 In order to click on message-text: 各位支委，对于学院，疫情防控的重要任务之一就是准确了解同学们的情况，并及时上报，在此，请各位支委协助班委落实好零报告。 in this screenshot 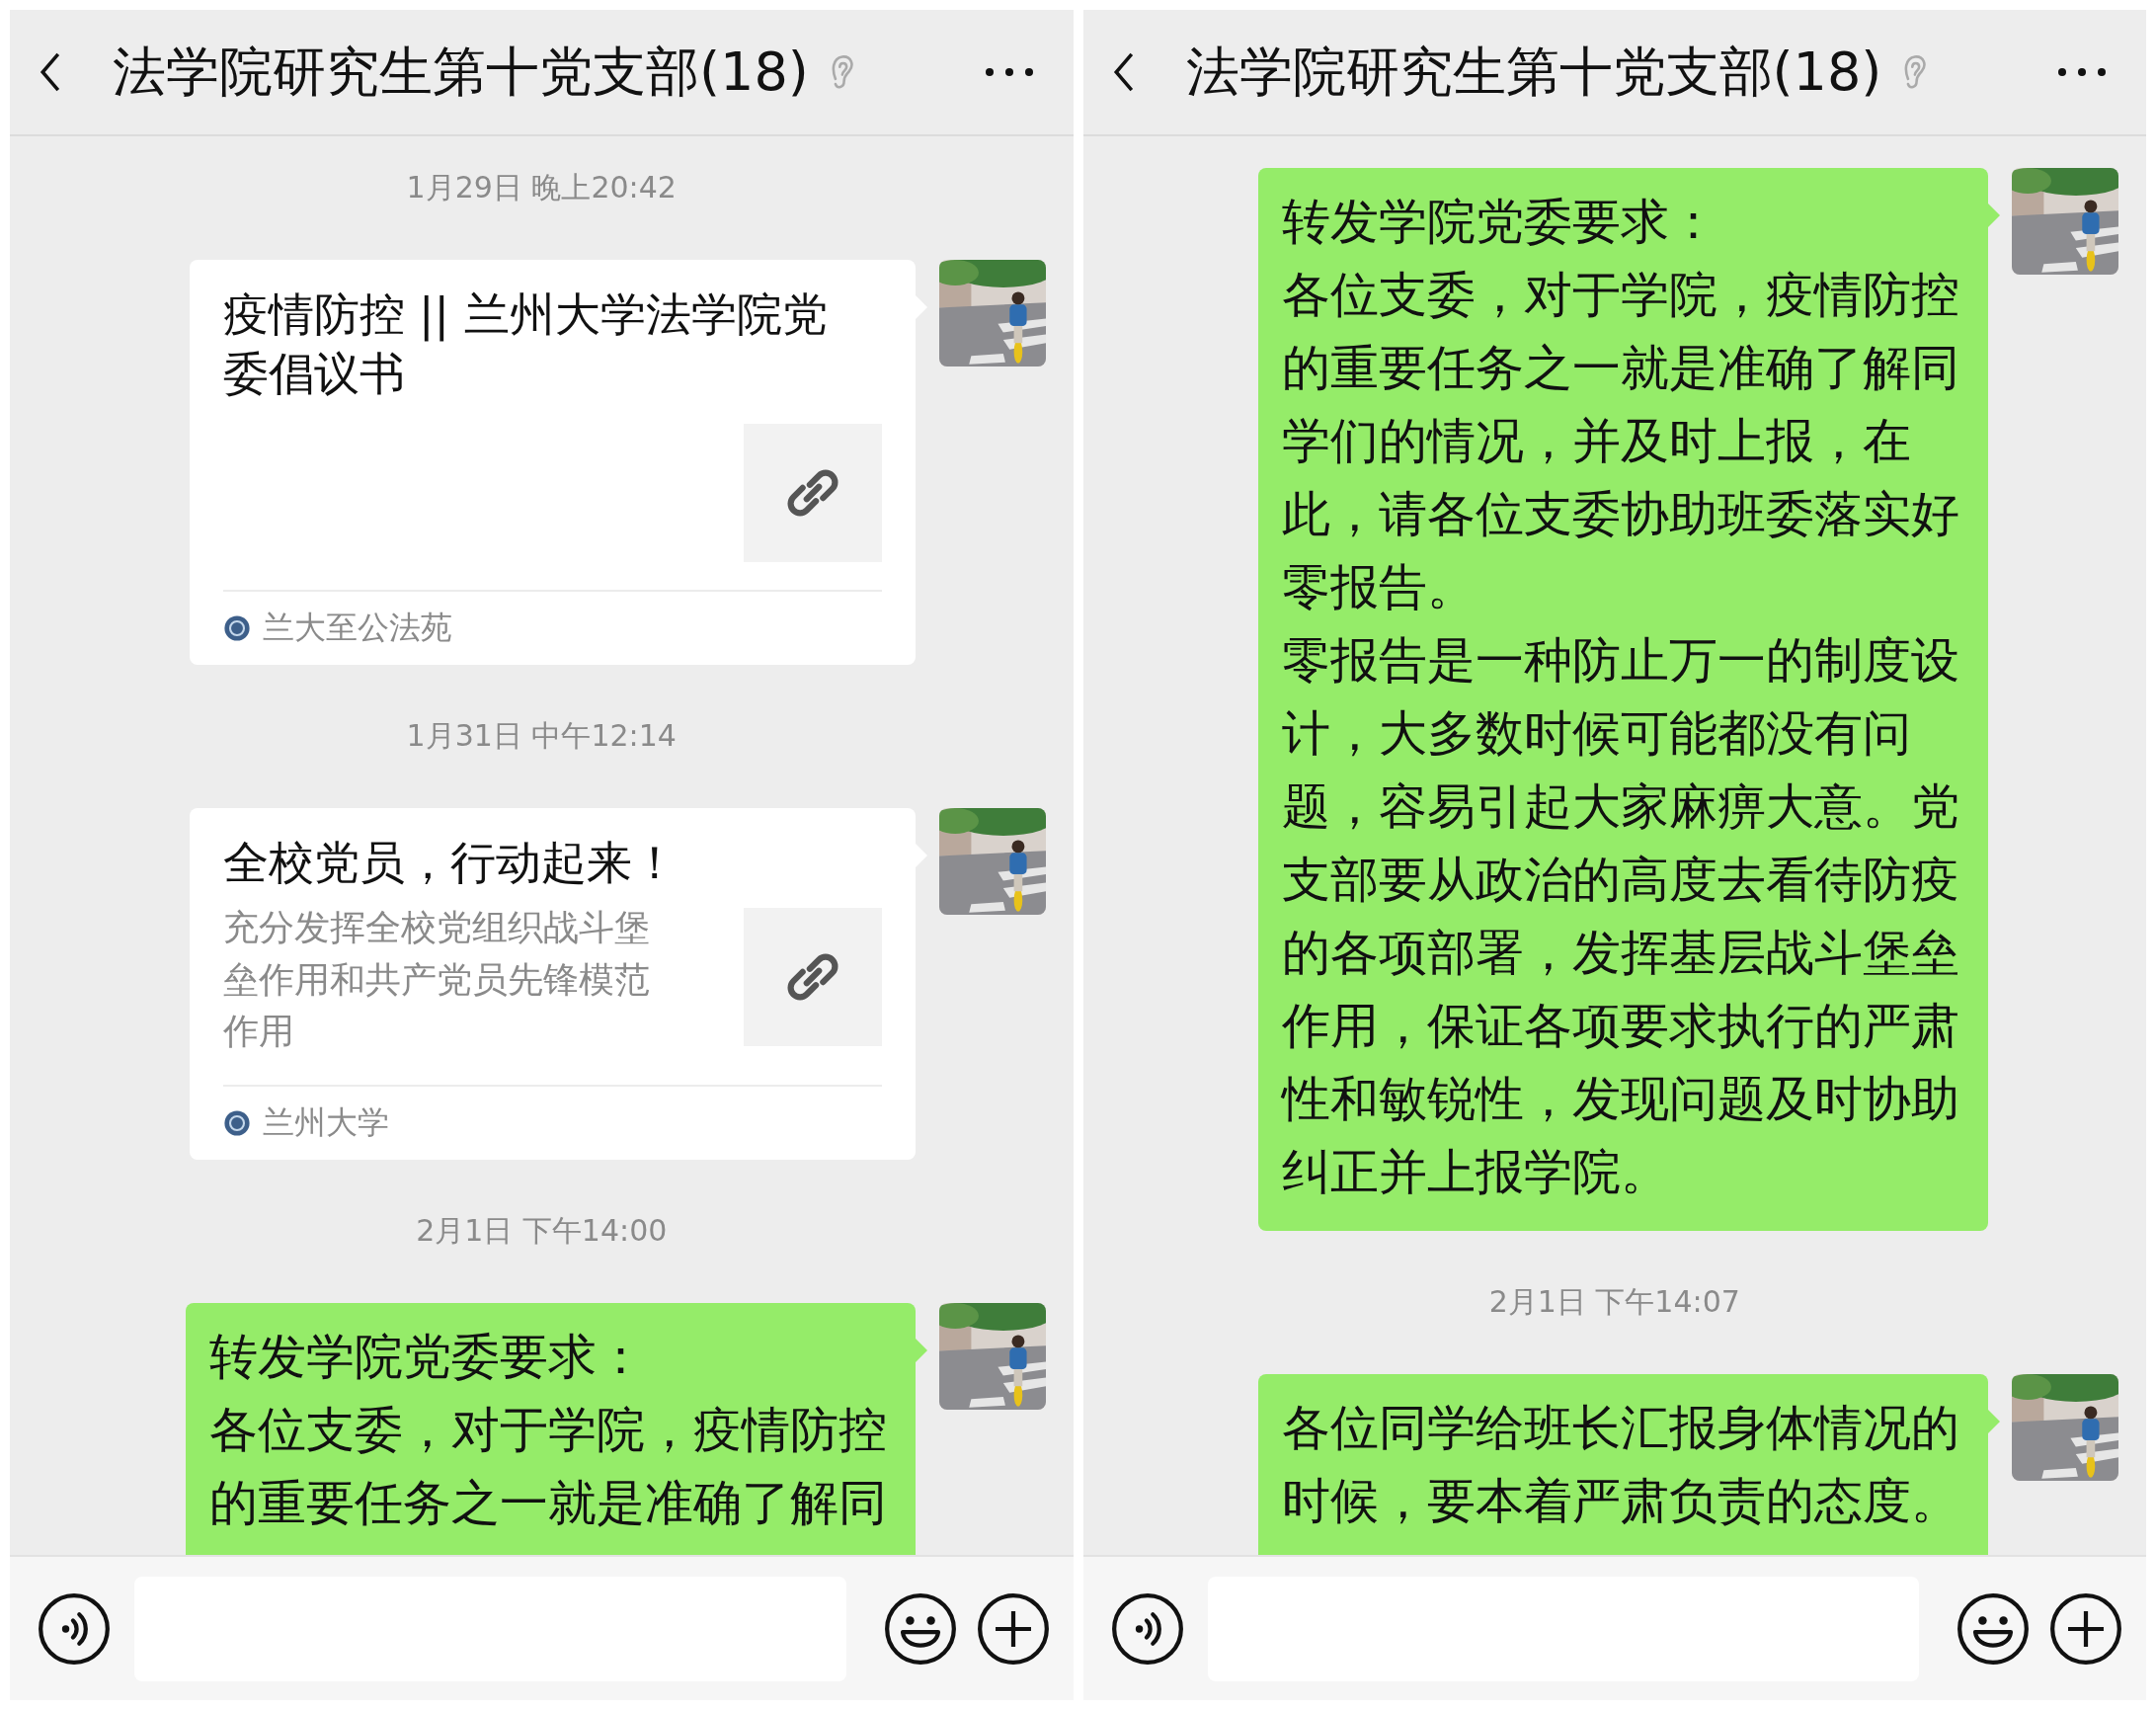, I will do `click(1622, 441)`.